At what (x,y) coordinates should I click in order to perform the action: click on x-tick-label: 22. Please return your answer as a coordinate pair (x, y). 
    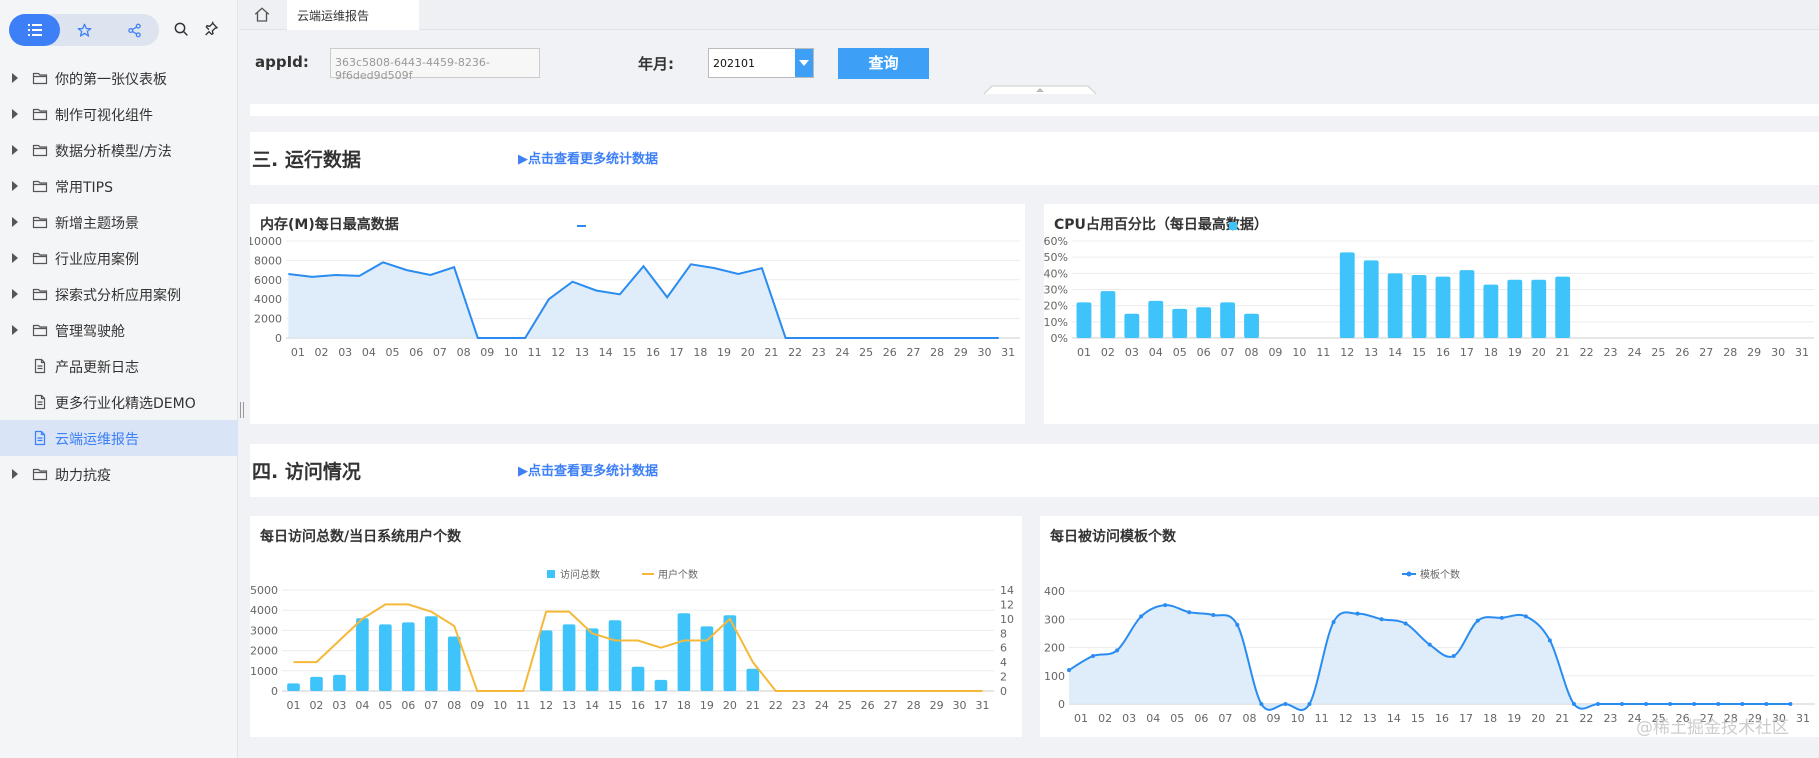
    Looking at the image, I should click on (795, 352).